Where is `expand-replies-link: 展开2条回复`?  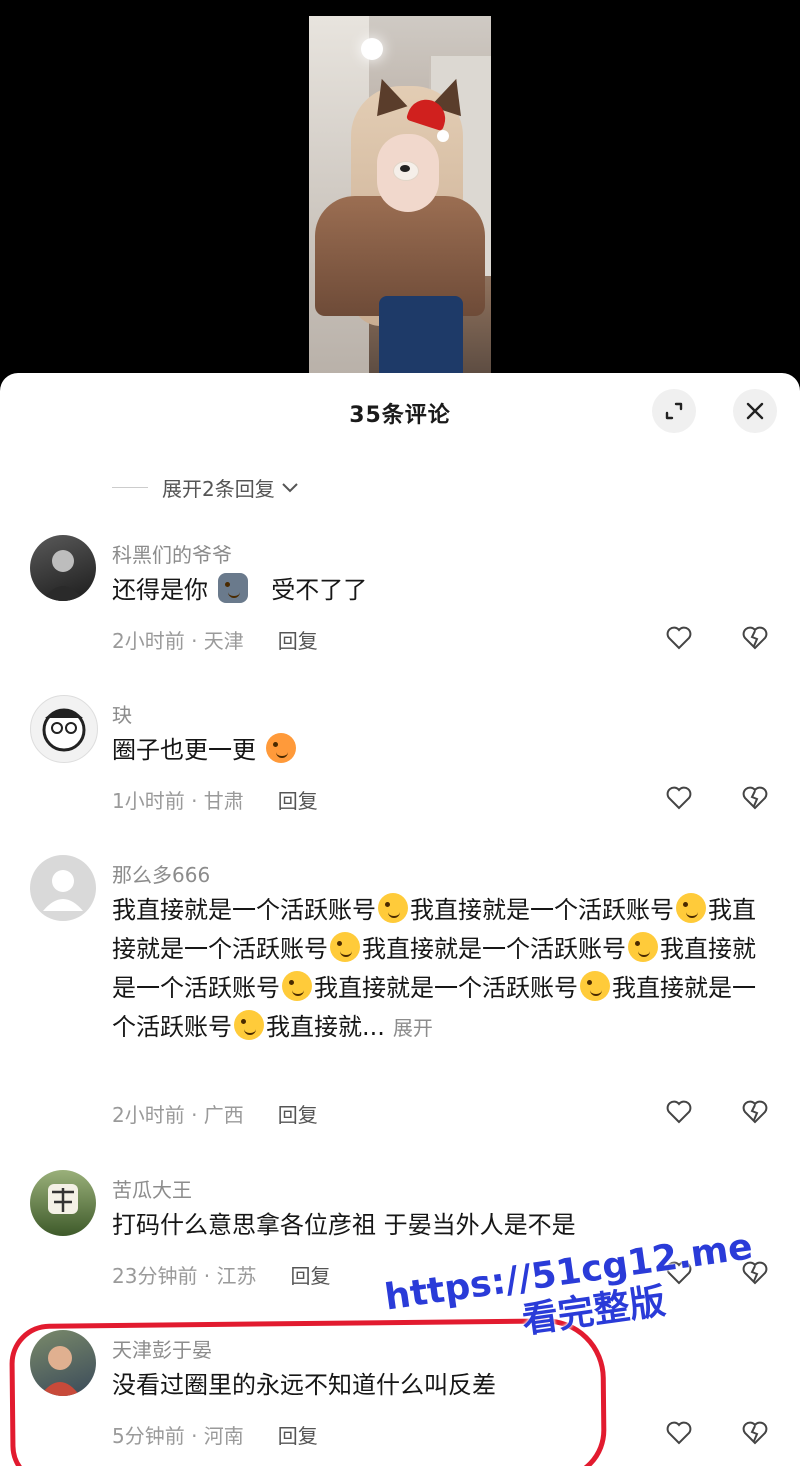 expand-replies-link: 展开2条回复 is located at coordinates (205, 487).